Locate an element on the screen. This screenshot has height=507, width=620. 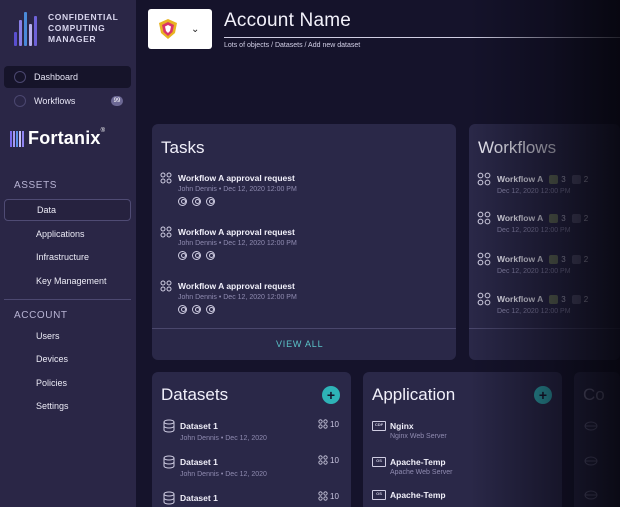
nav-devices: Devices is located at coordinates (67, 359).